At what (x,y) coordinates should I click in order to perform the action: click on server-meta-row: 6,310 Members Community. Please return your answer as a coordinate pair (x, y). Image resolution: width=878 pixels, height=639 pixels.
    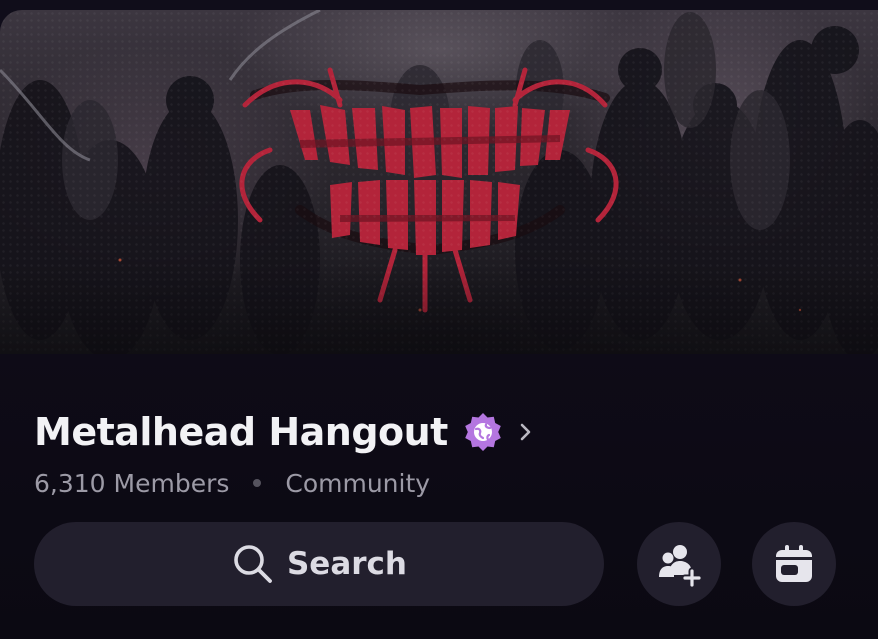
    Looking at the image, I should click on (232, 483).